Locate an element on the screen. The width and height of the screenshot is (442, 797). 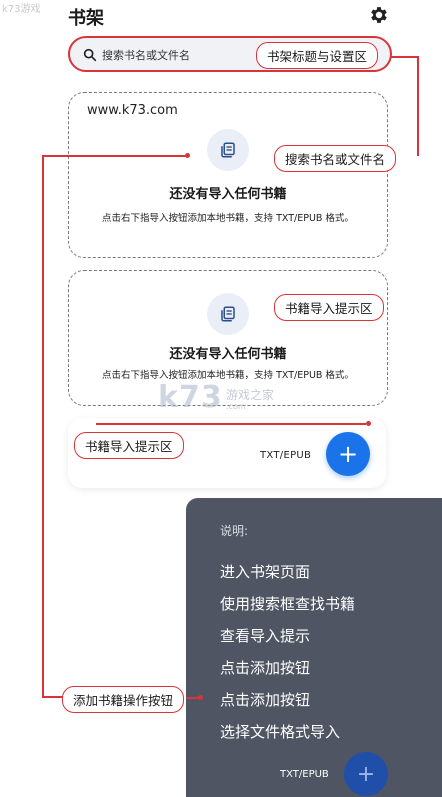
search-input: 搜索书名或文件名 is located at coordinates (146, 55).